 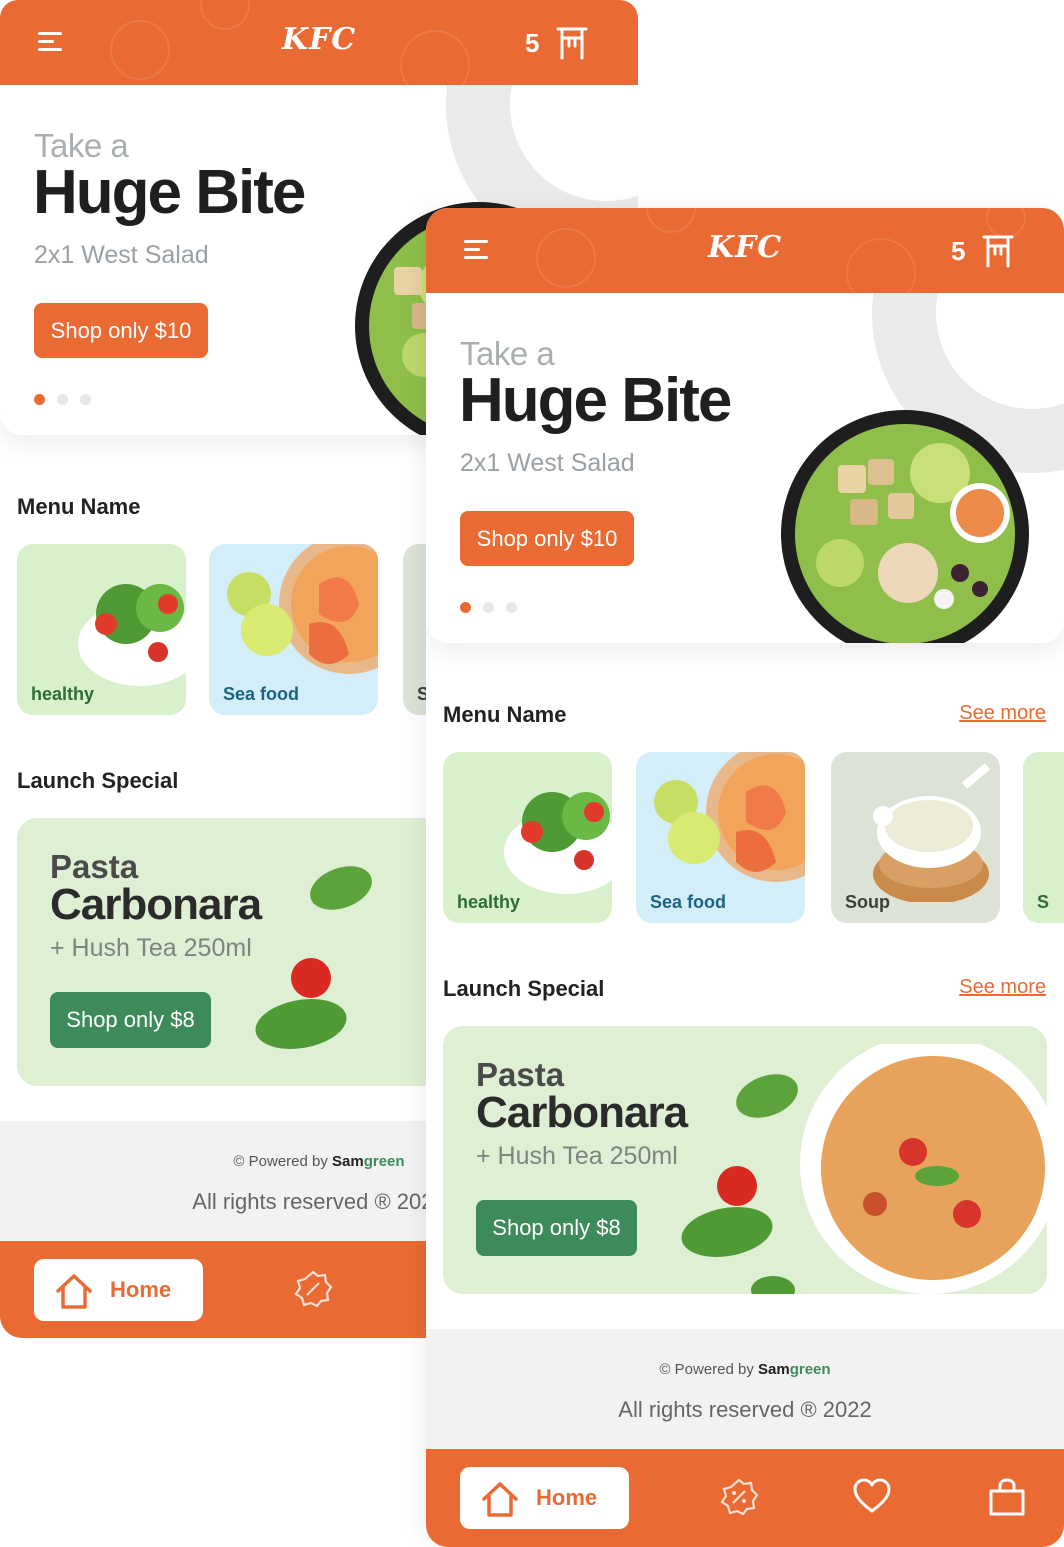 What do you see at coordinates (1043, 902) in the screenshot?
I see `category-label: S` at bounding box center [1043, 902].